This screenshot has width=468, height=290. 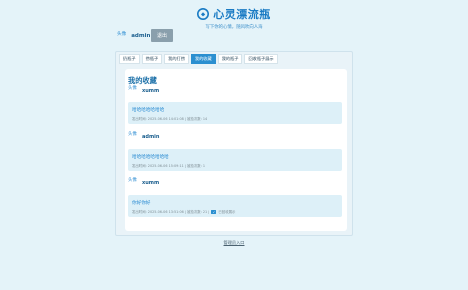 I want to click on user-area: 头像 admin, so click(x=133, y=36).